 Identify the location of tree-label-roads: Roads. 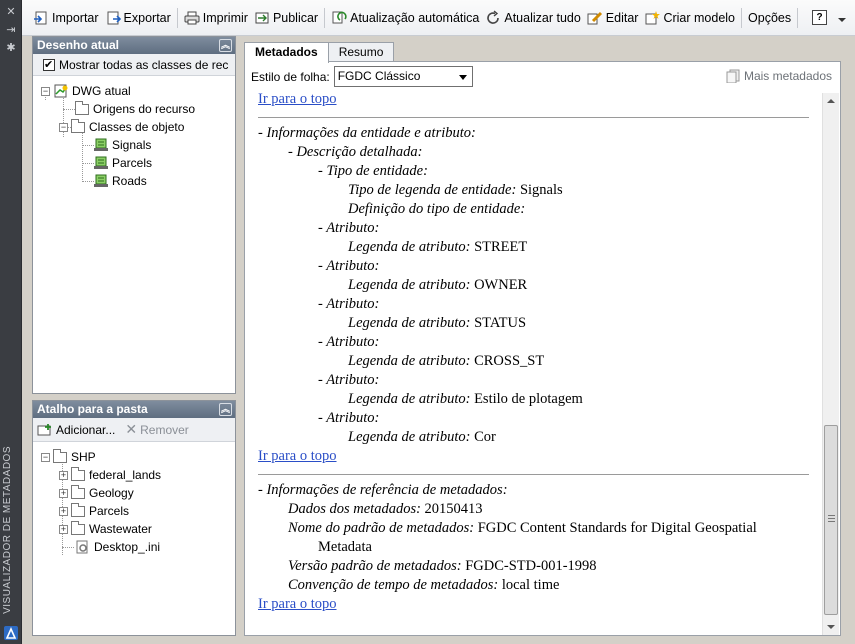
(129, 181).